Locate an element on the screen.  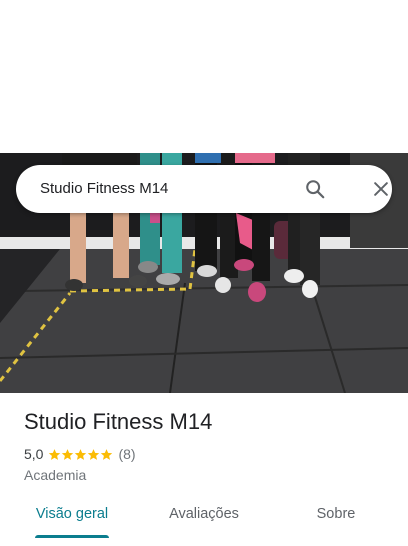
search-input: Studio Fitness M14 is located at coordinates (104, 189).